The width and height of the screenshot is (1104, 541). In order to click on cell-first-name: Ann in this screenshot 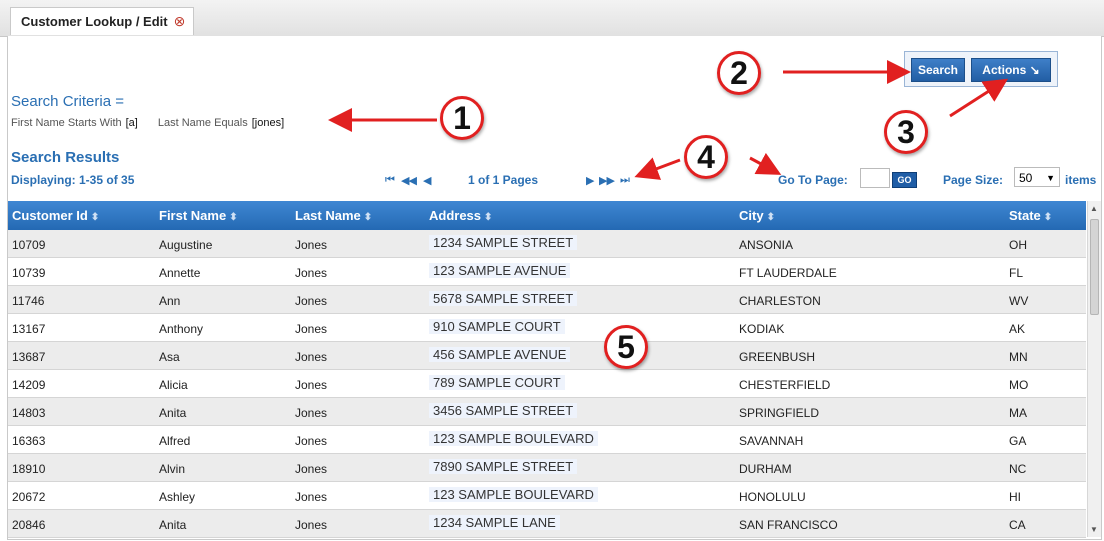, I will do `click(170, 301)`.